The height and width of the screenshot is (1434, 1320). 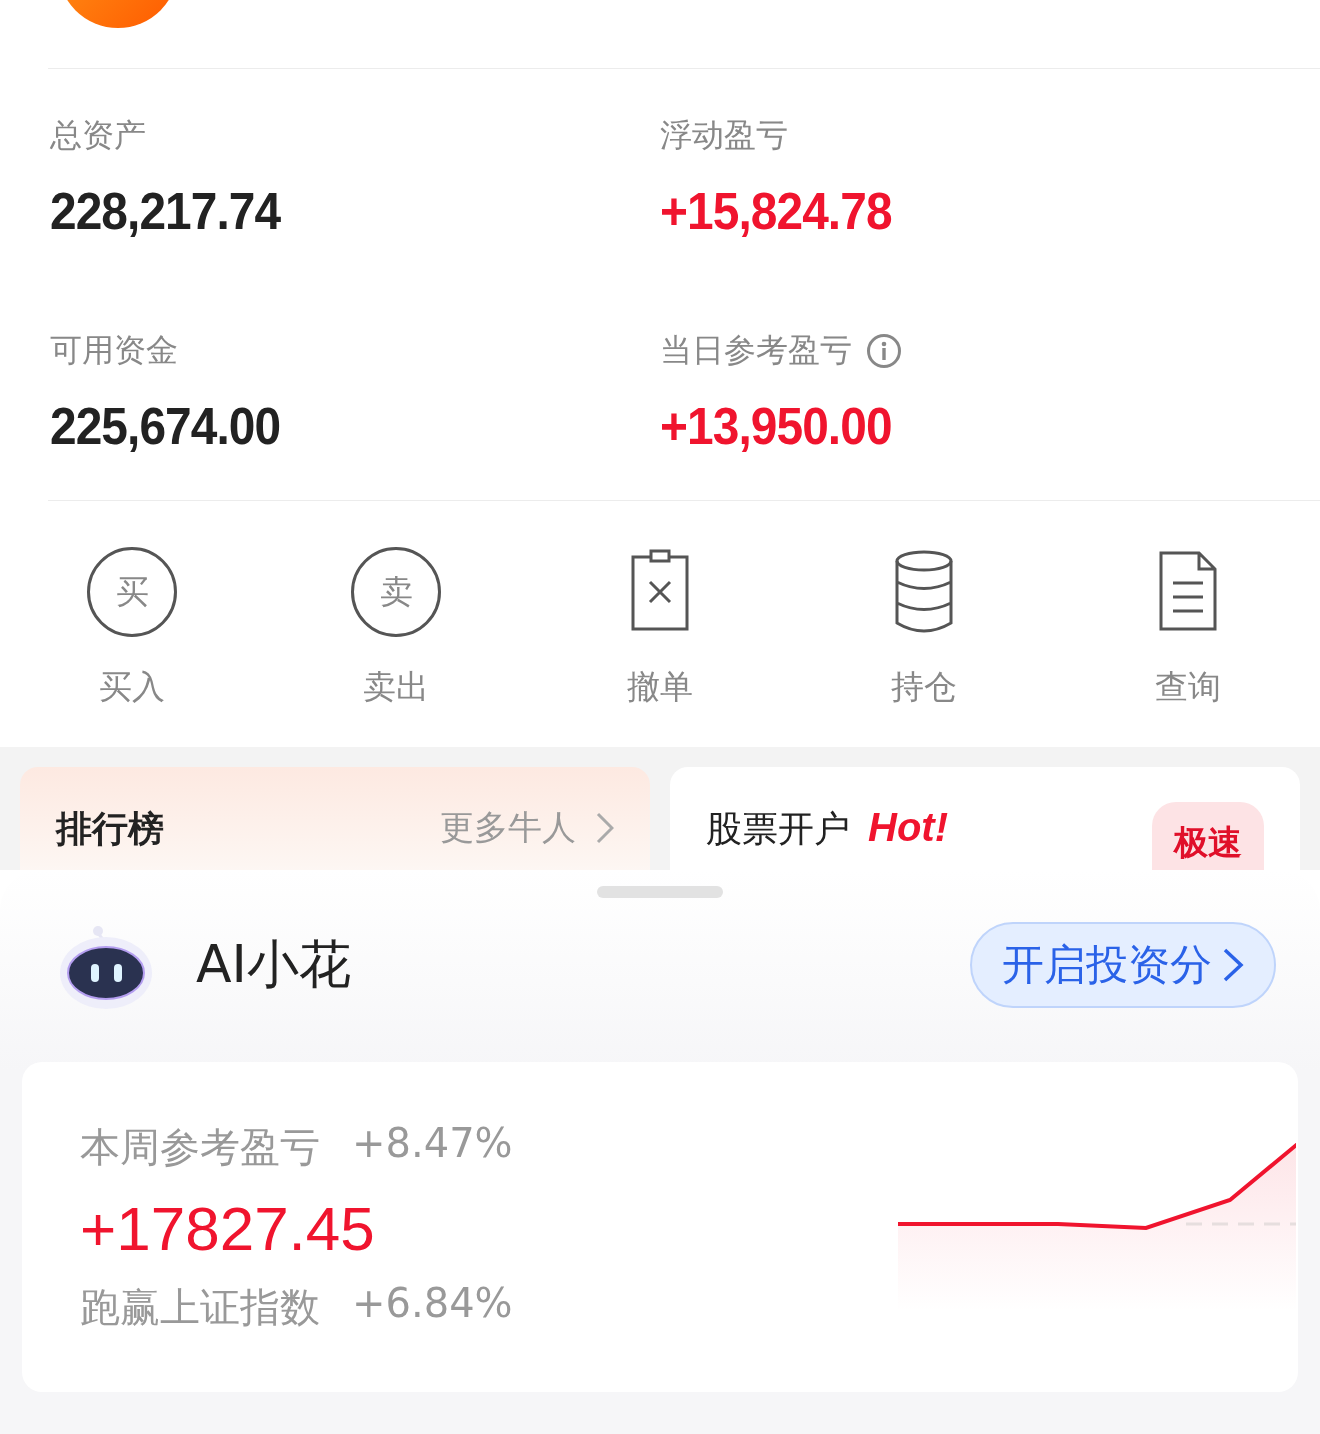 I want to click on card-title: 排行榜, so click(x=110, y=829).